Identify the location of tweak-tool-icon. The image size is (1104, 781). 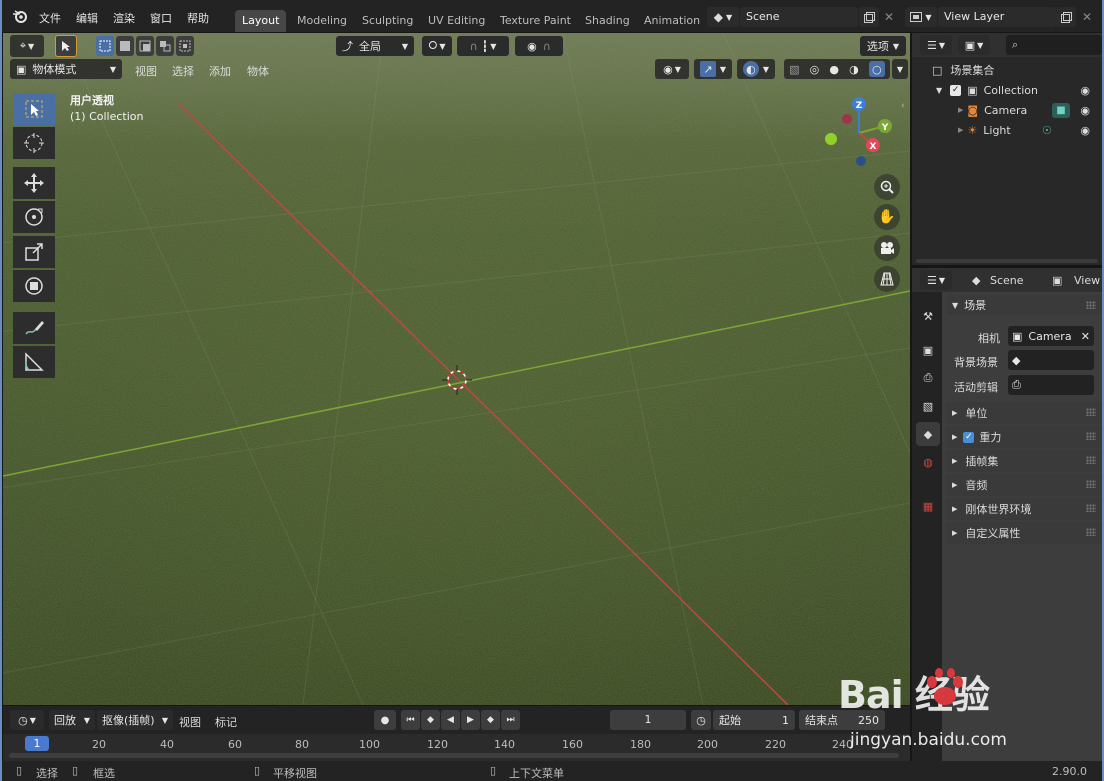
(34, 109).